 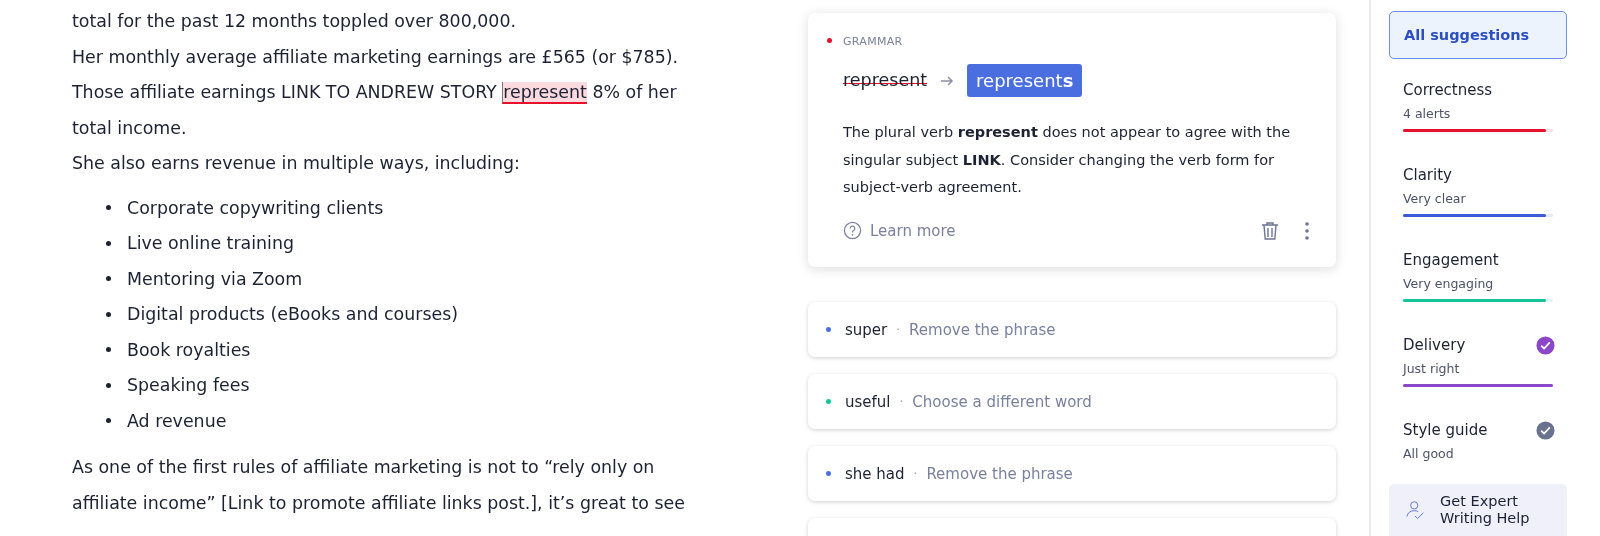 What do you see at coordinates (1478, 35) in the screenshot?
I see `all-suggestions-tab: All suggestions` at bounding box center [1478, 35].